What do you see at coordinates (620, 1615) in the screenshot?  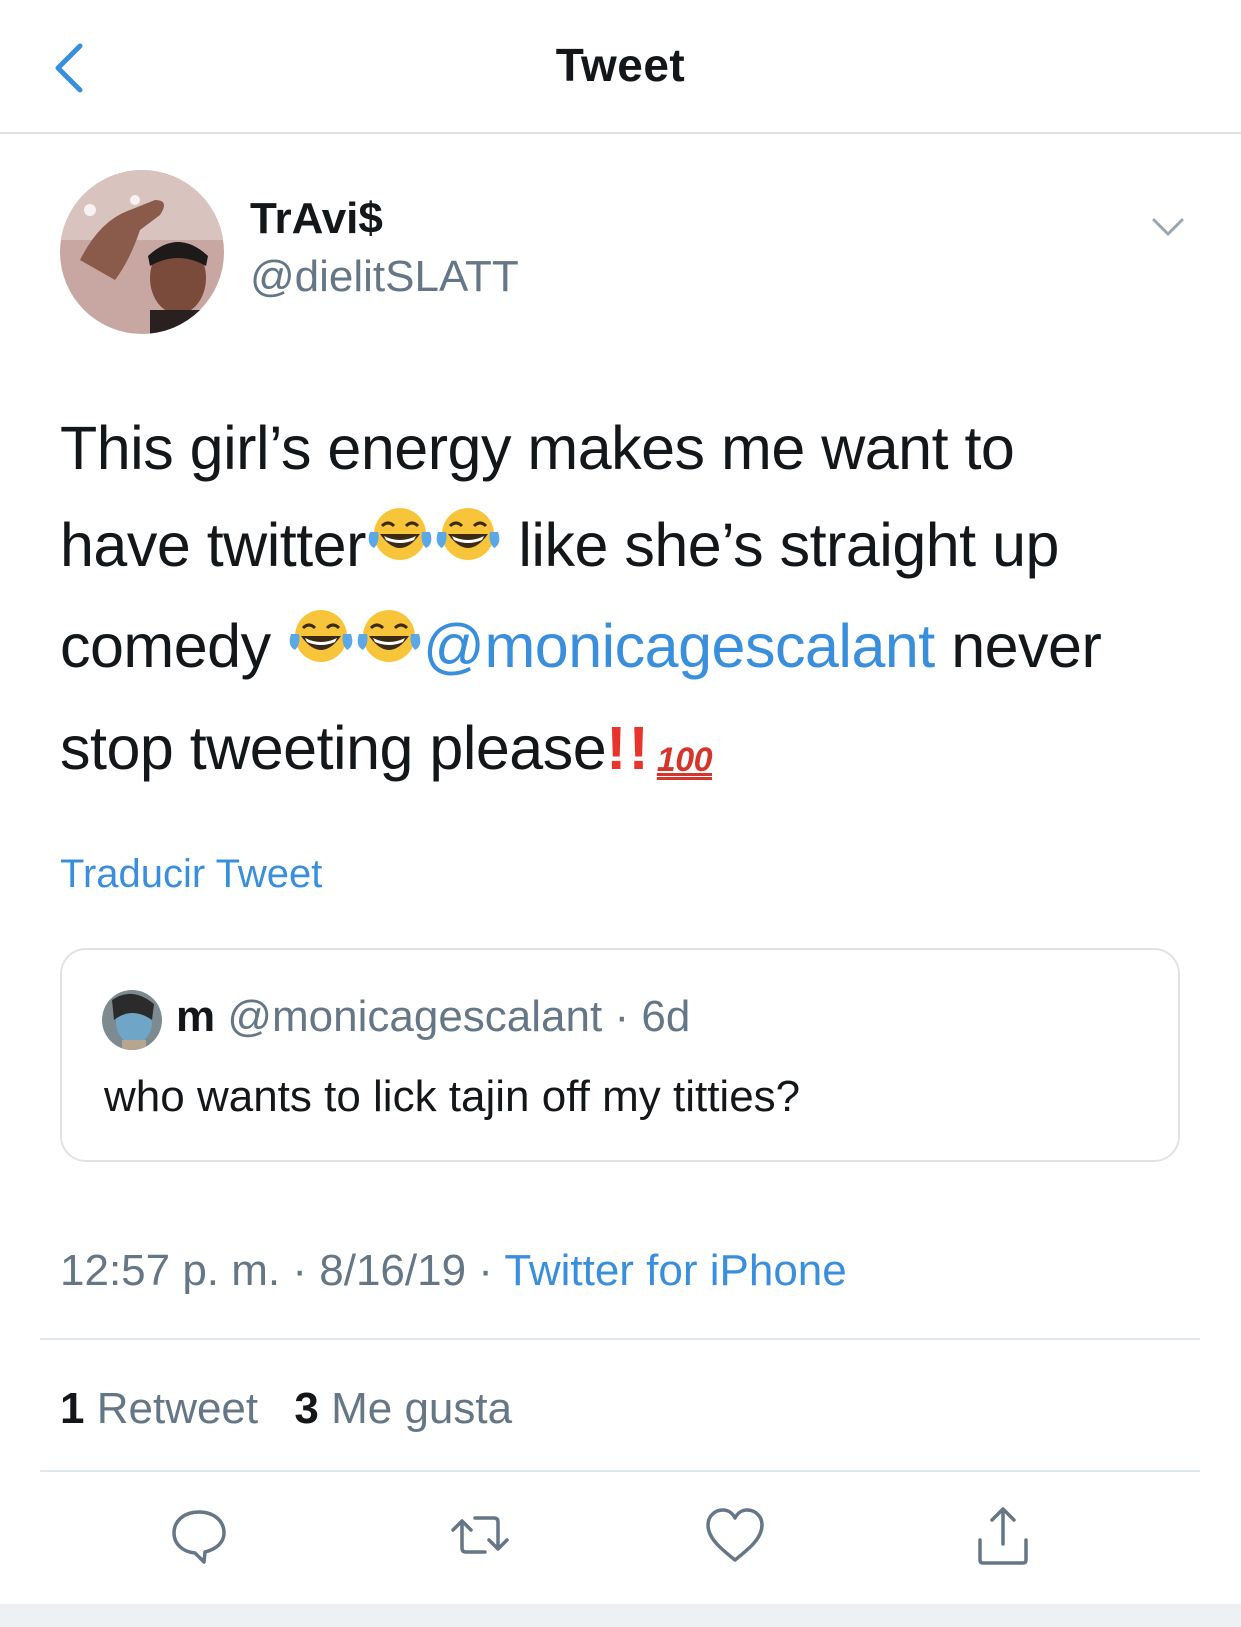 I see `bottom-edge` at bounding box center [620, 1615].